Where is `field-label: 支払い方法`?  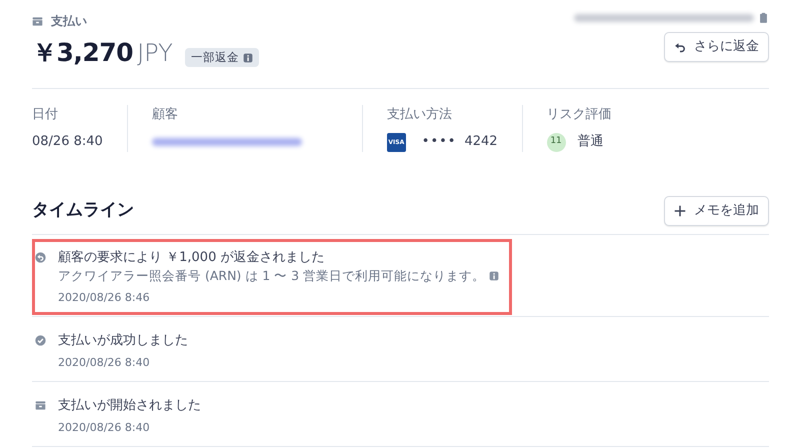
field-label: 支払い方法 is located at coordinates (419, 115).